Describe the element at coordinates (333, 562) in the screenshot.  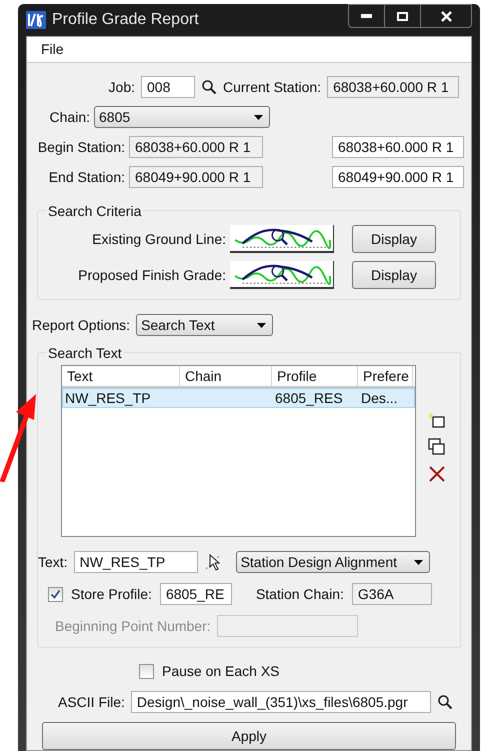
I see `dropdown: Station Design Alignment` at that location.